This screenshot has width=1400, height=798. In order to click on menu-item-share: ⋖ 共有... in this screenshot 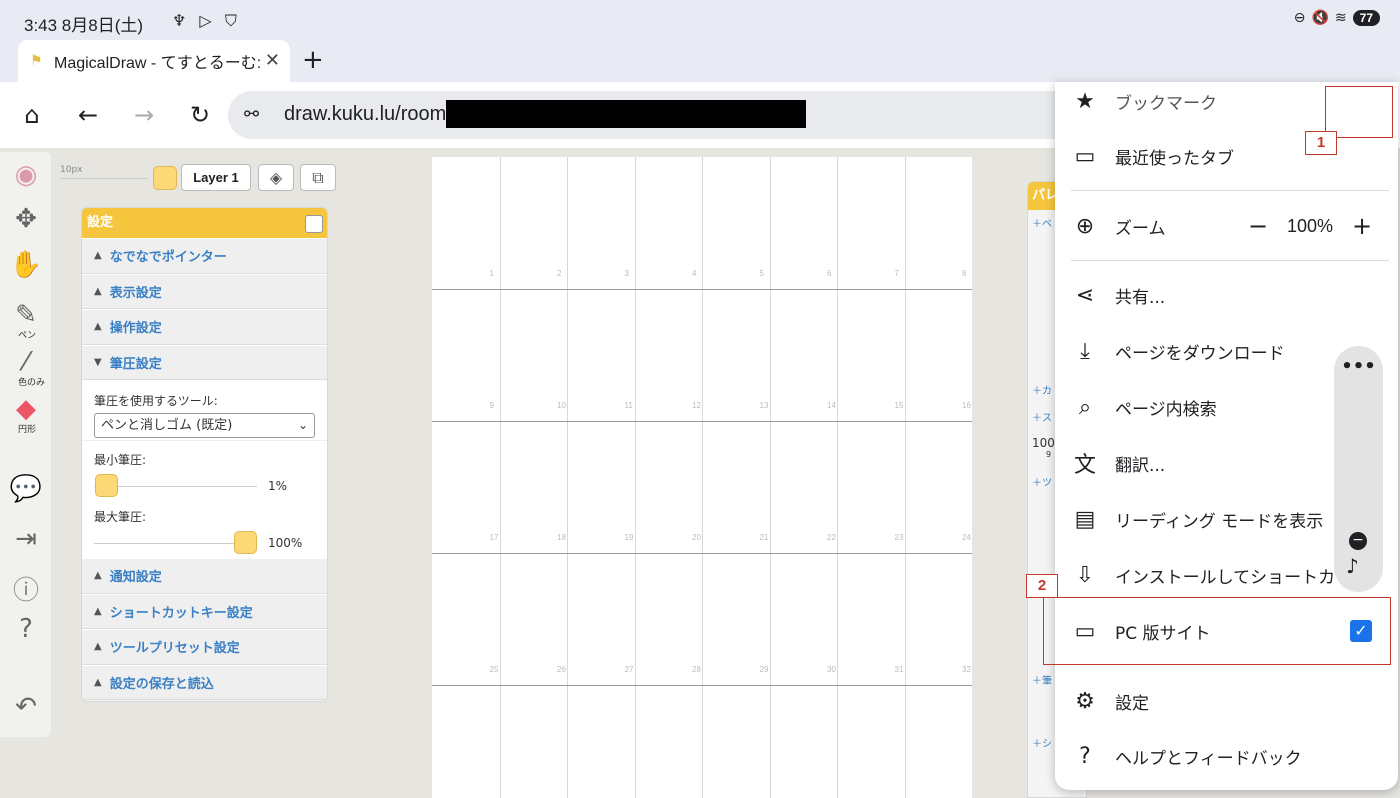, I will do `click(1226, 295)`.